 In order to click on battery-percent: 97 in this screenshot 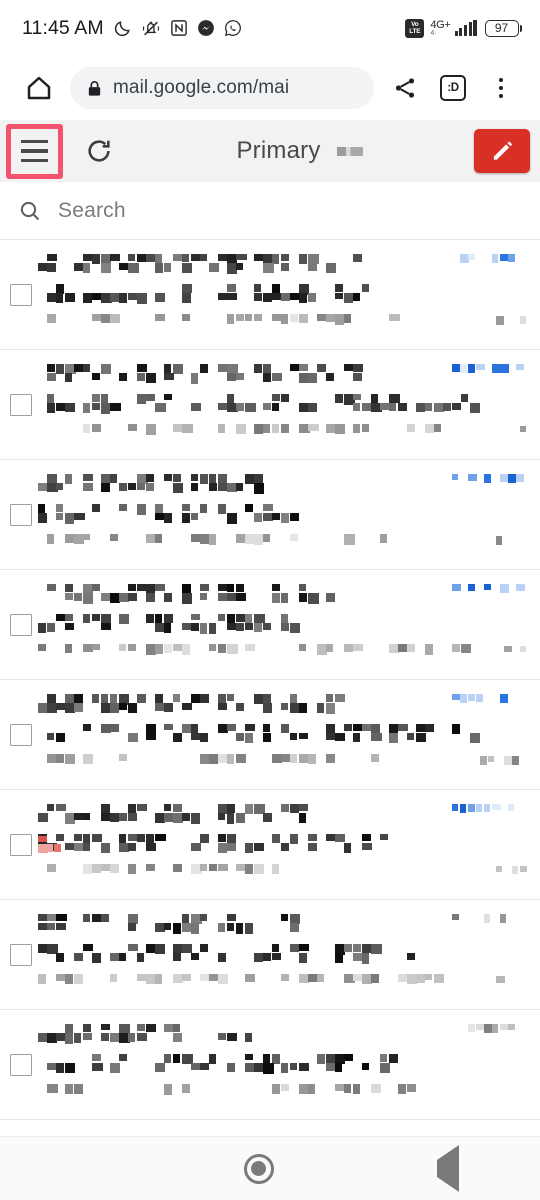, I will do `click(501, 28)`.